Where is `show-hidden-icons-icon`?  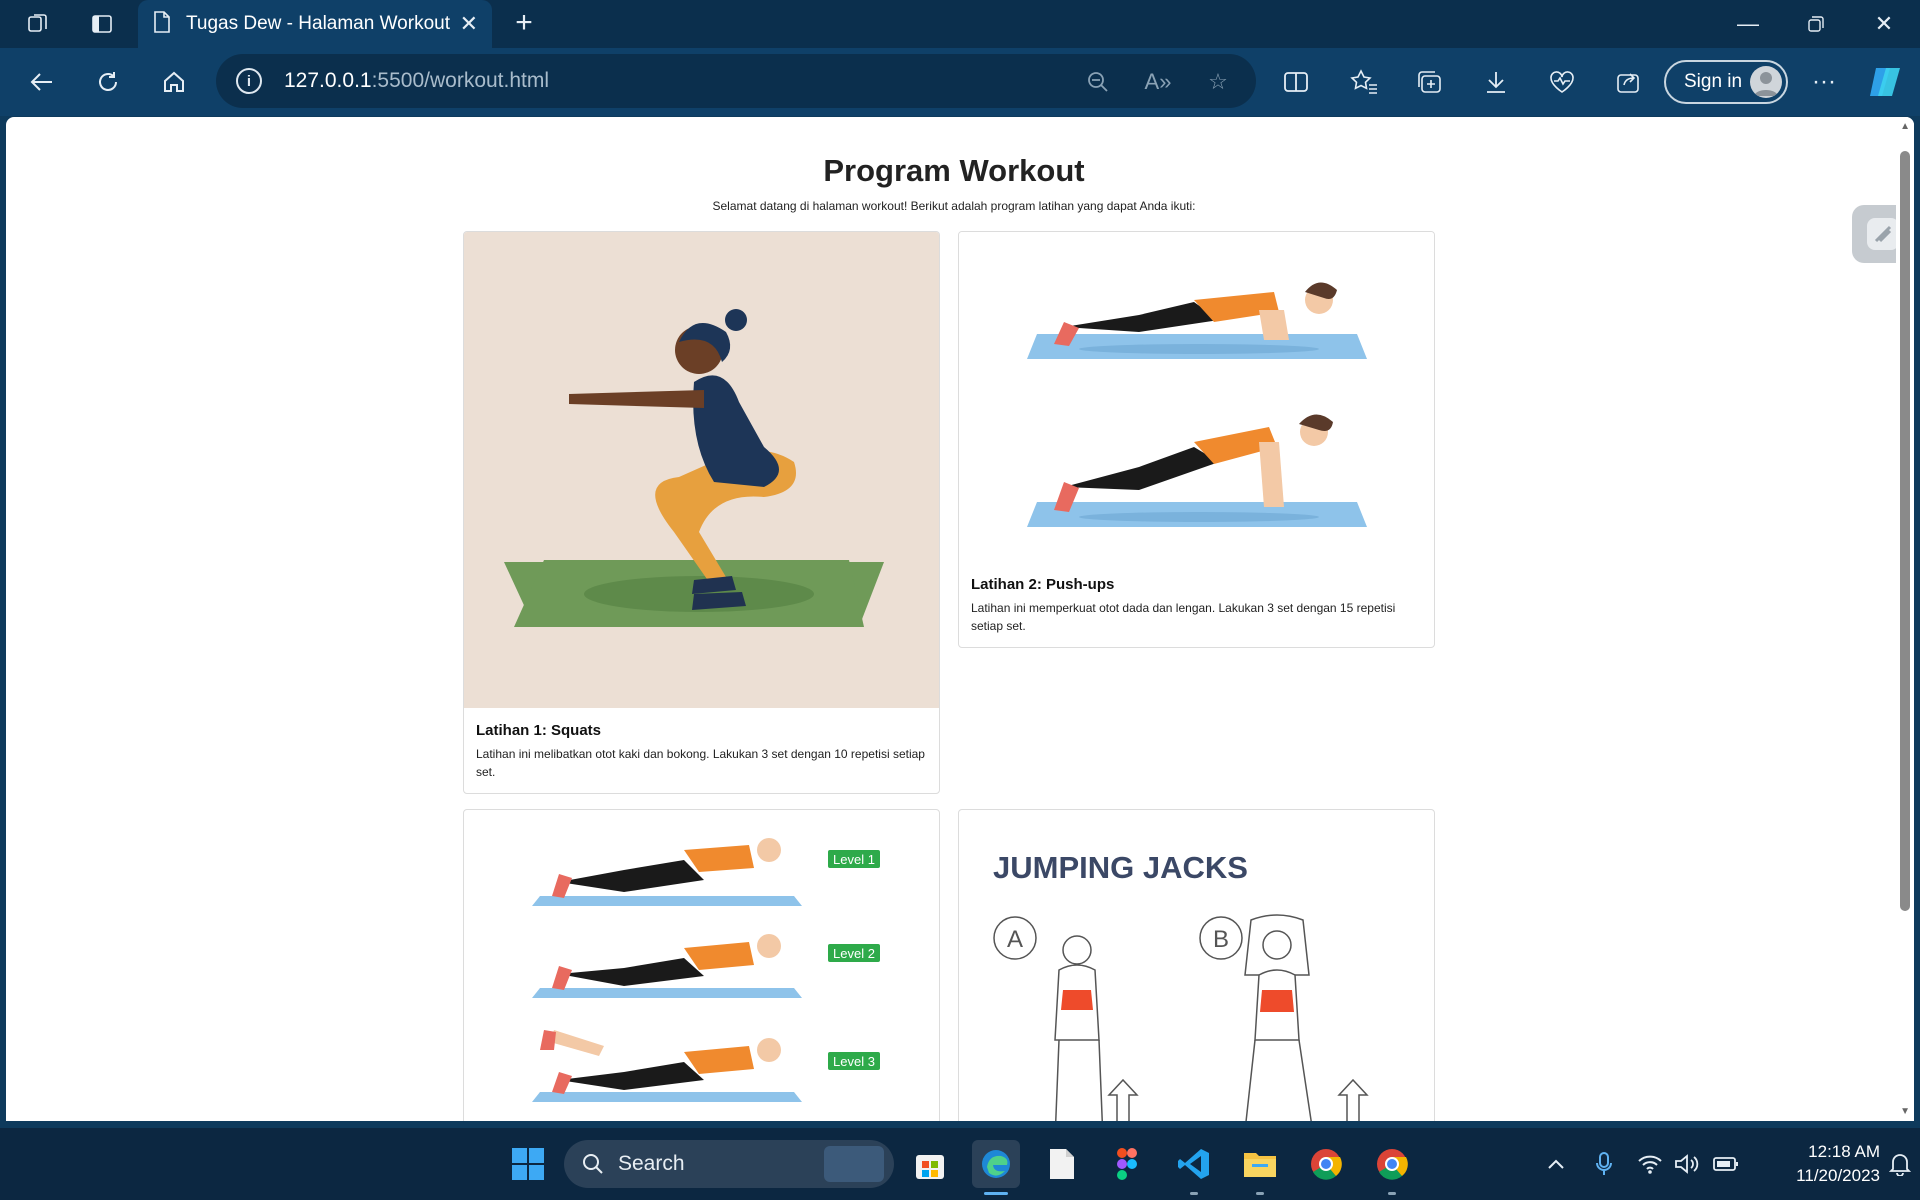 show-hidden-icons-icon is located at coordinates (1556, 1164).